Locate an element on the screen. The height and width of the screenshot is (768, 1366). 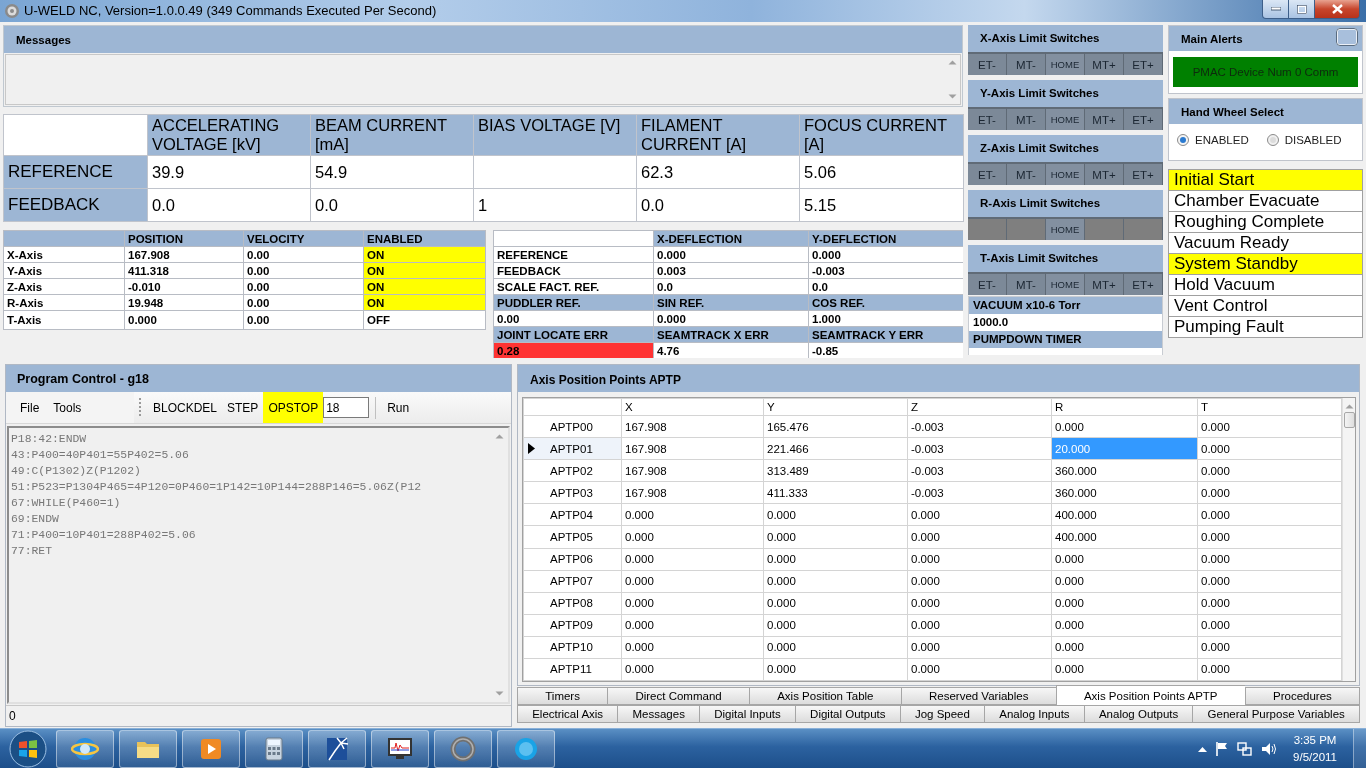
clock-date: 9/5/2011 is located at coordinates (1315, 757).